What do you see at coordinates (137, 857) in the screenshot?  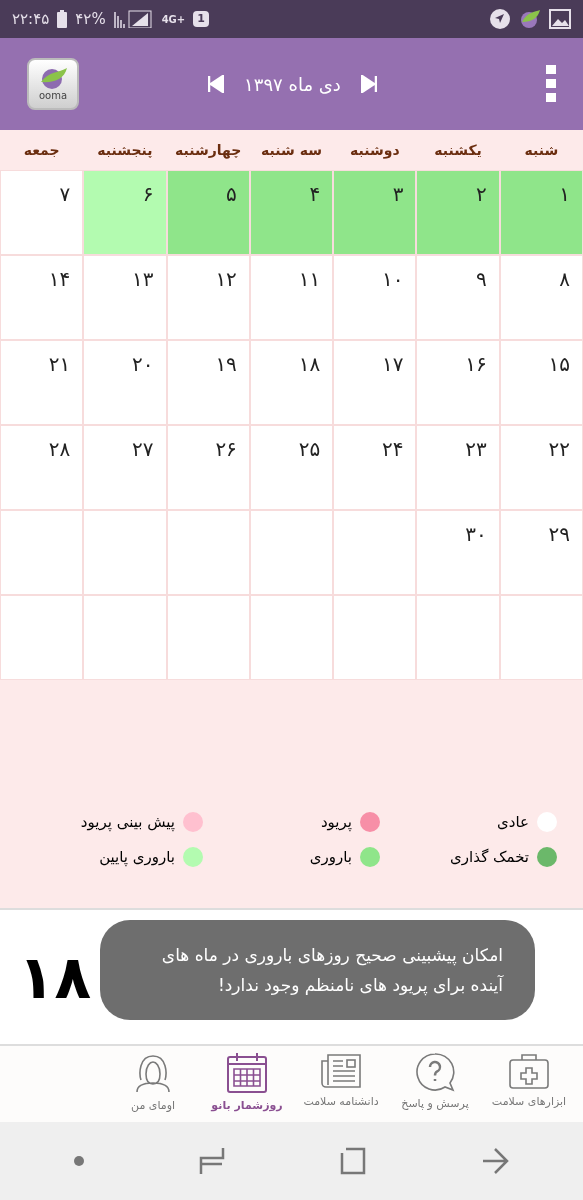 I see `legend-label: باروری پایین` at bounding box center [137, 857].